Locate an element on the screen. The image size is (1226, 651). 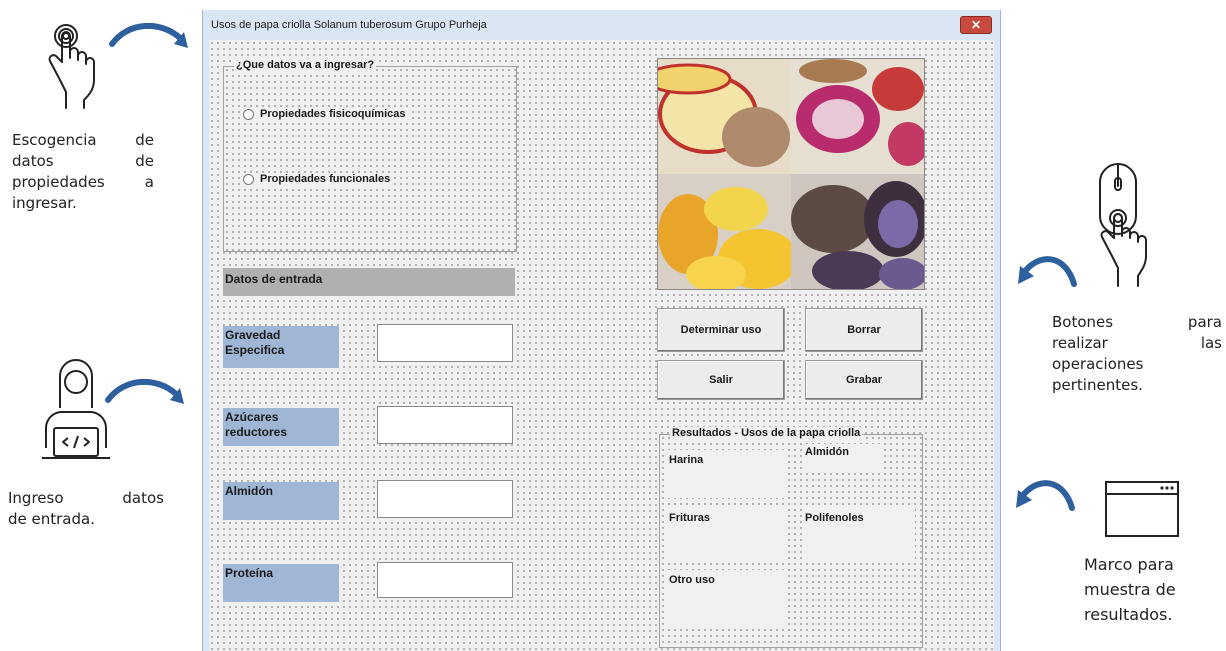
input-azucares is located at coordinates (445, 425).